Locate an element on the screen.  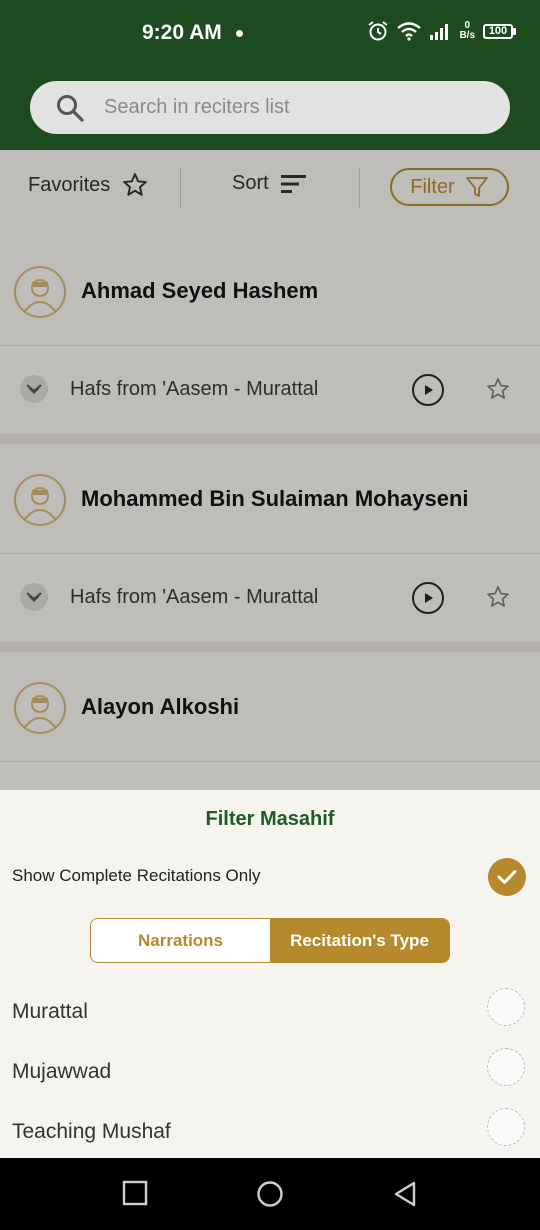
option-row-teaching-mushaf: Teaching Mushaf is located at coordinates (270, 1133).